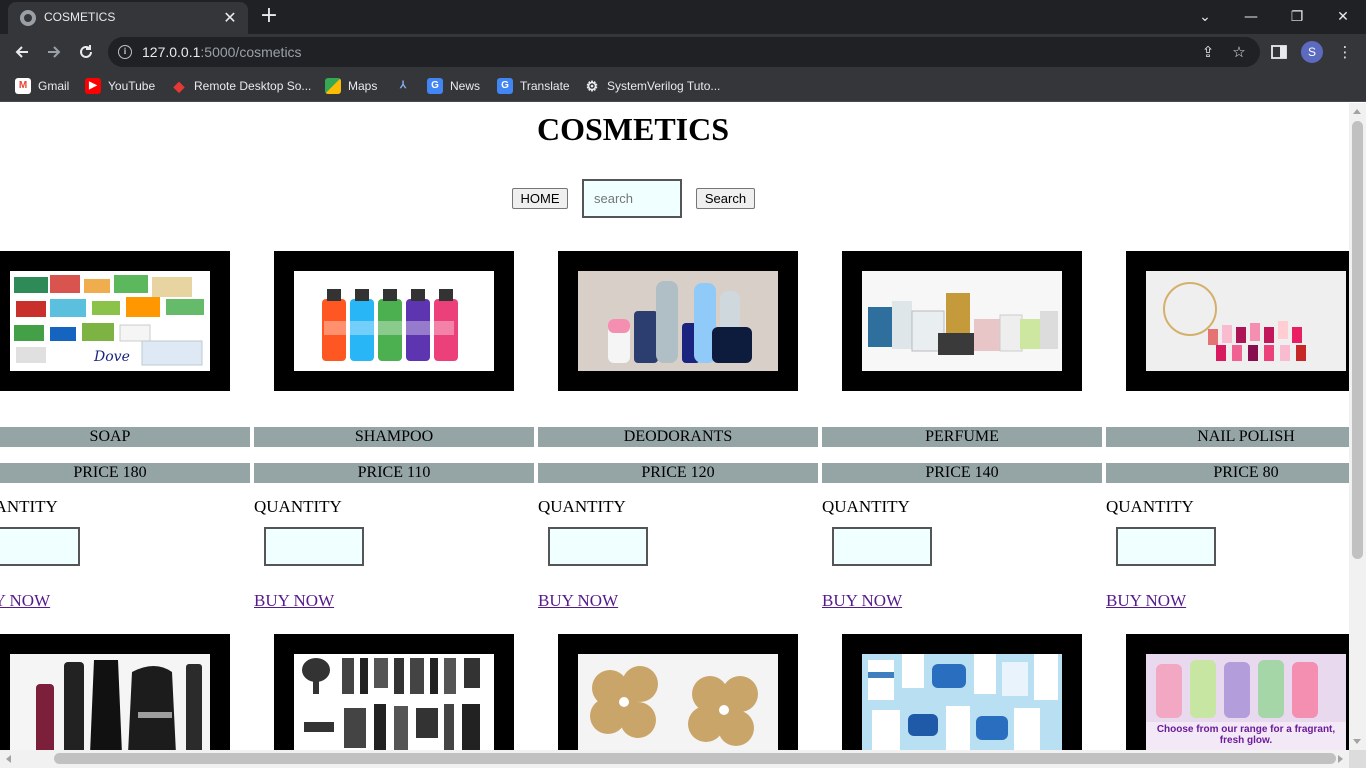 The height and width of the screenshot is (768, 1366). I want to click on bookmark-a: ⅄, so click(406, 86).